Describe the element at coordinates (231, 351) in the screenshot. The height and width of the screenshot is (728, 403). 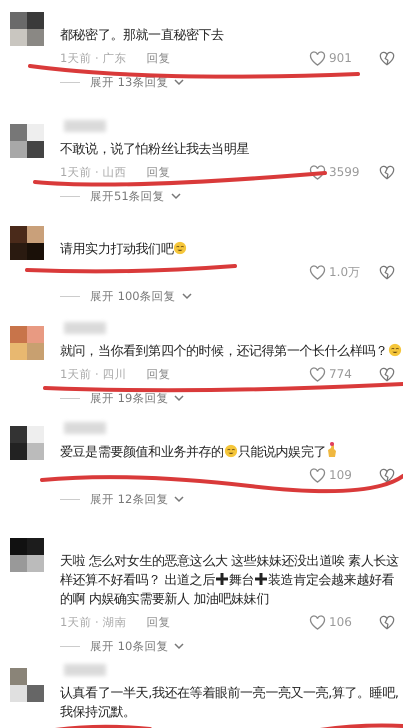
I see `comment-text: 就问，当你看到第四个的时候，还记得第一个长什么样吗？` at that location.